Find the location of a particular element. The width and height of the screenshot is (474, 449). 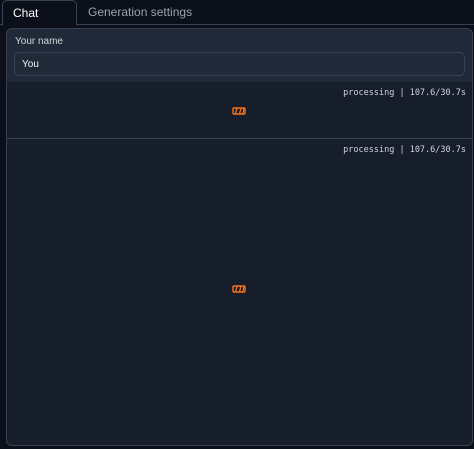

output-area-1: processing | 107.6/30.7s is located at coordinates (239, 111).